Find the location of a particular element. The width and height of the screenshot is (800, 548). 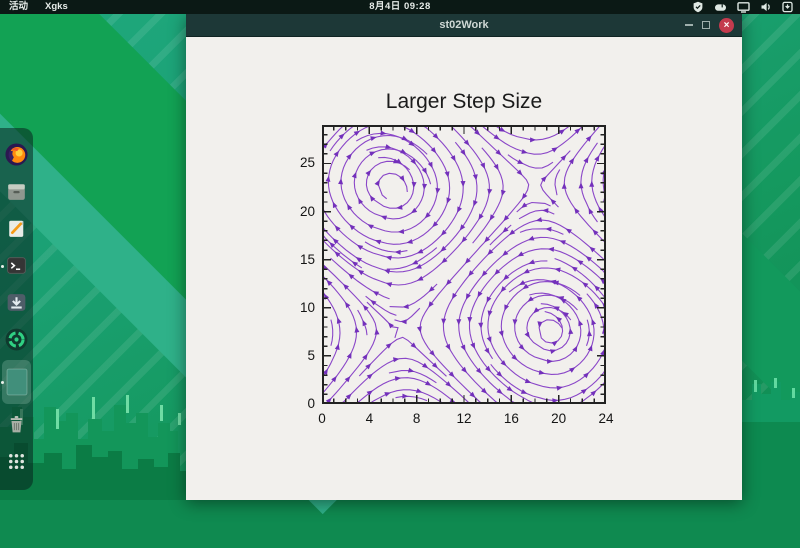

app-menu: Xgks is located at coordinates (56, 7).